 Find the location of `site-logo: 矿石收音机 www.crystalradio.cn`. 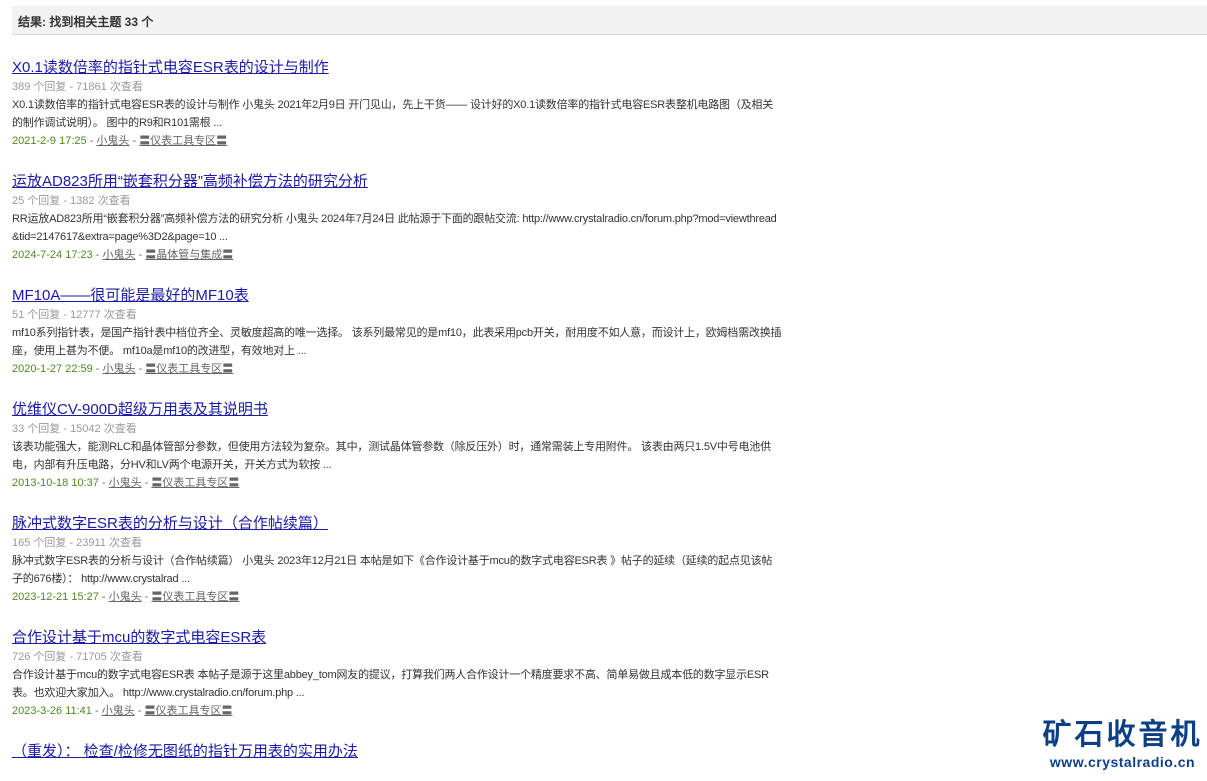

site-logo: 矿石收音机 www.crystalradio.cn is located at coordinates (1122, 745).